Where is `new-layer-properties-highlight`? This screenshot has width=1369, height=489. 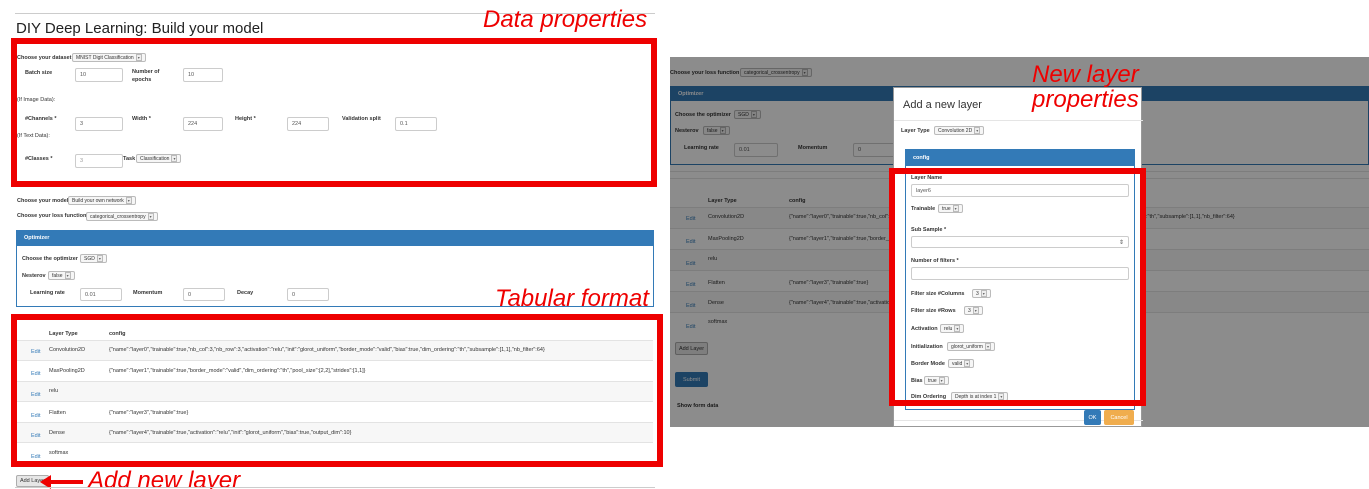 new-layer-properties-highlight is located at coordinates (1017, 287).